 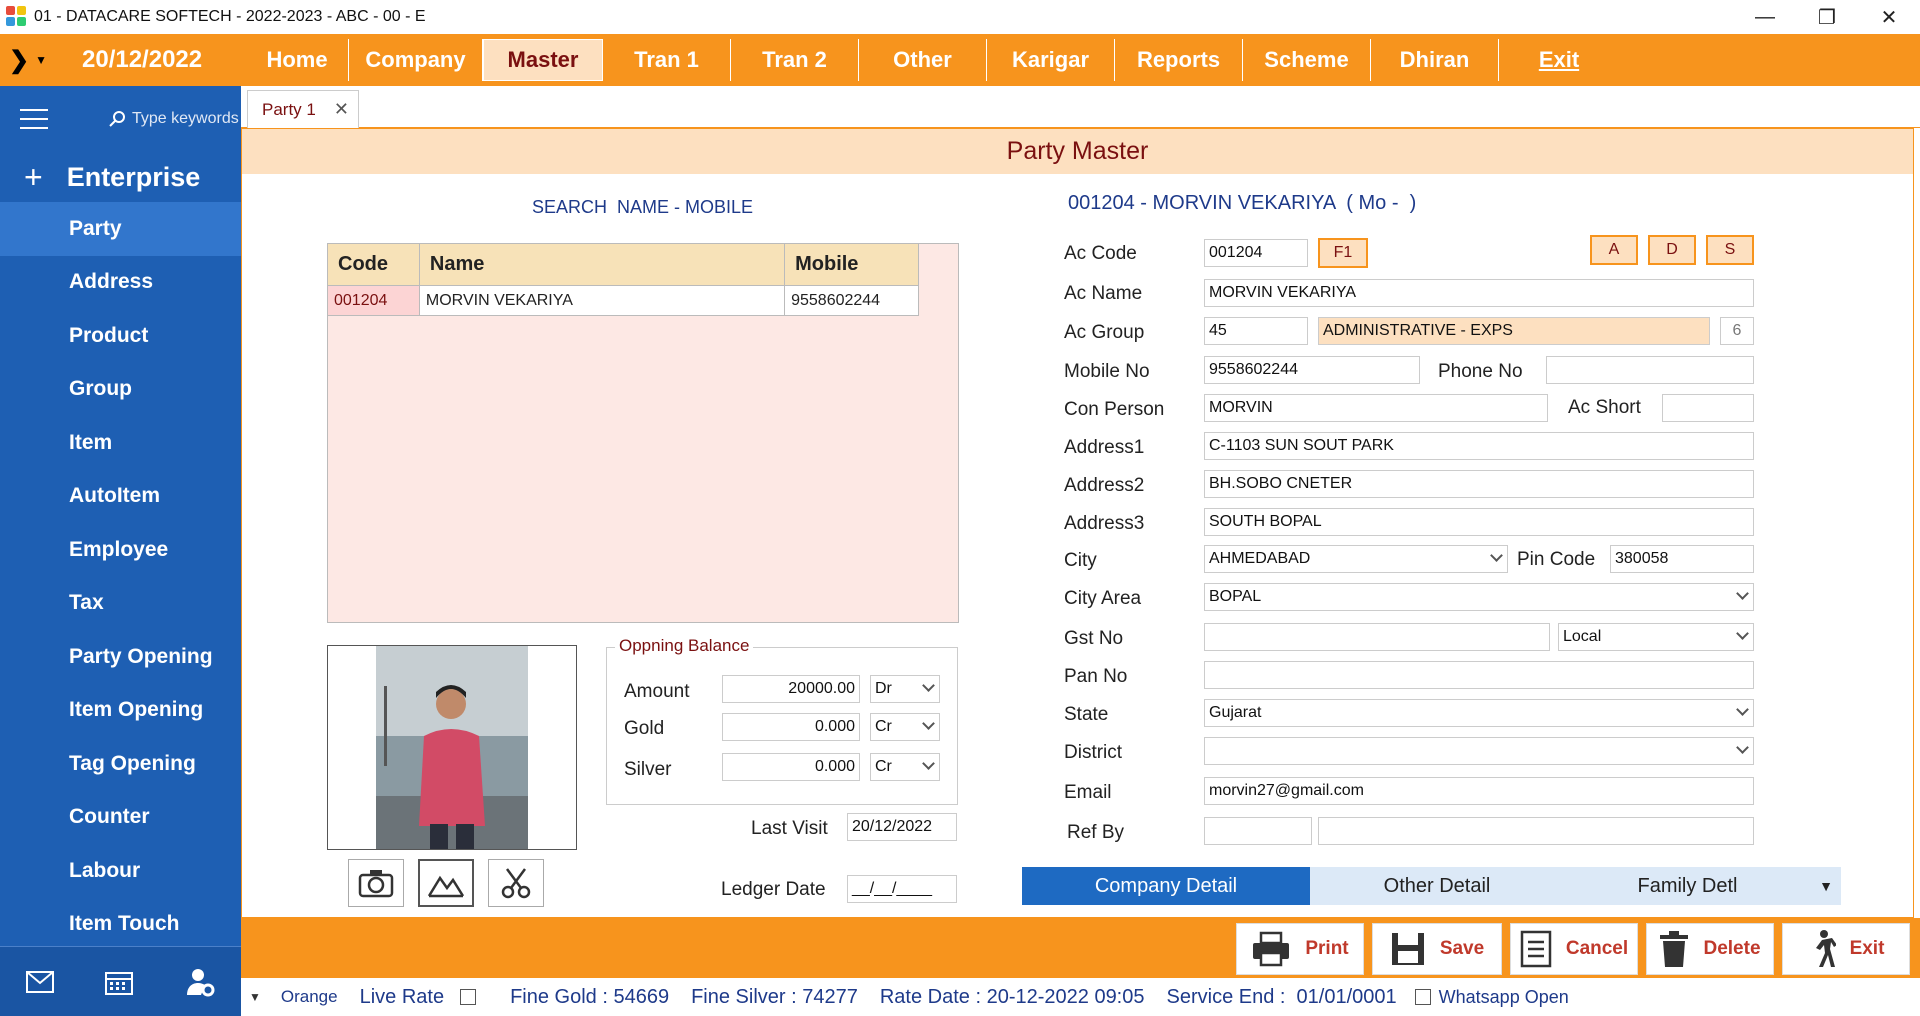 What do you see at coordinates (120, 336) in the screenshot?
I see `sidebar-item-product: Product` at bounding box center [120, 336].